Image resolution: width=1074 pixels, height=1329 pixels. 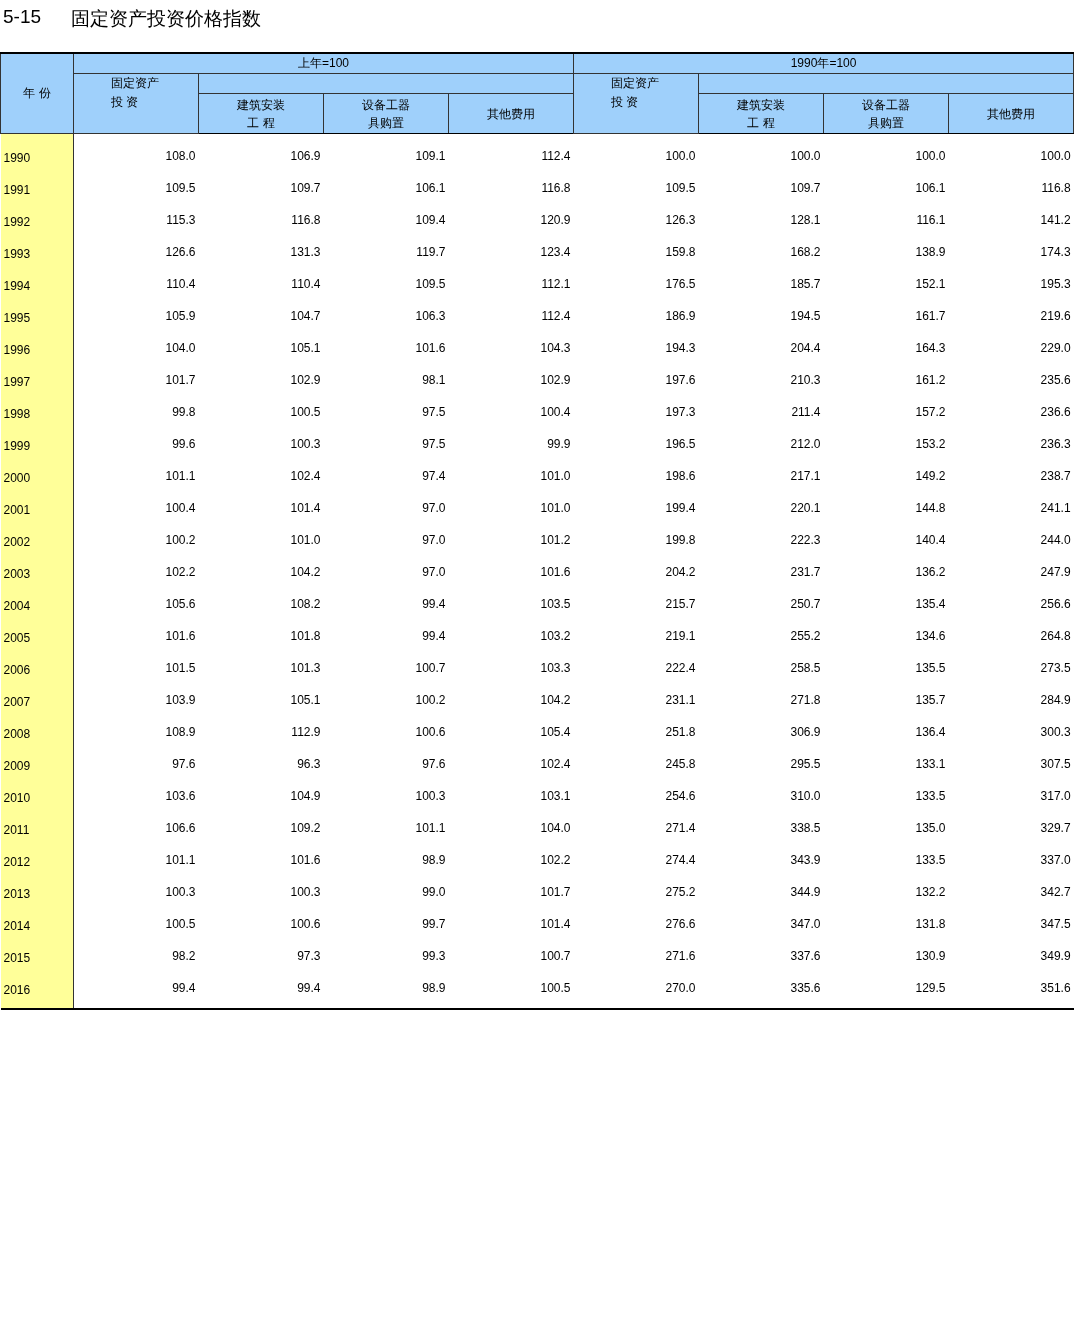 I want to click on table-cell: 349.9, so click(x=1055, y=956).